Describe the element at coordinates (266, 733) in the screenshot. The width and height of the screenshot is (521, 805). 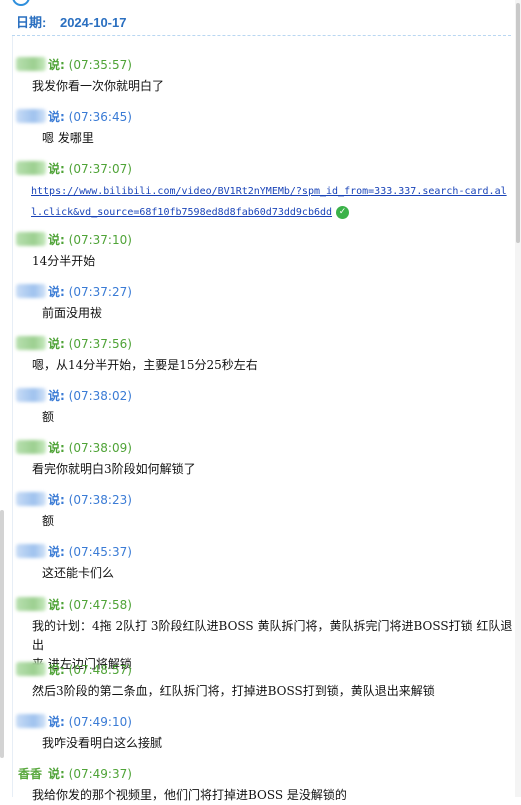
I see `chat-message: 说: (07:49:10) 我咋没看明白这么接腻` at that location.